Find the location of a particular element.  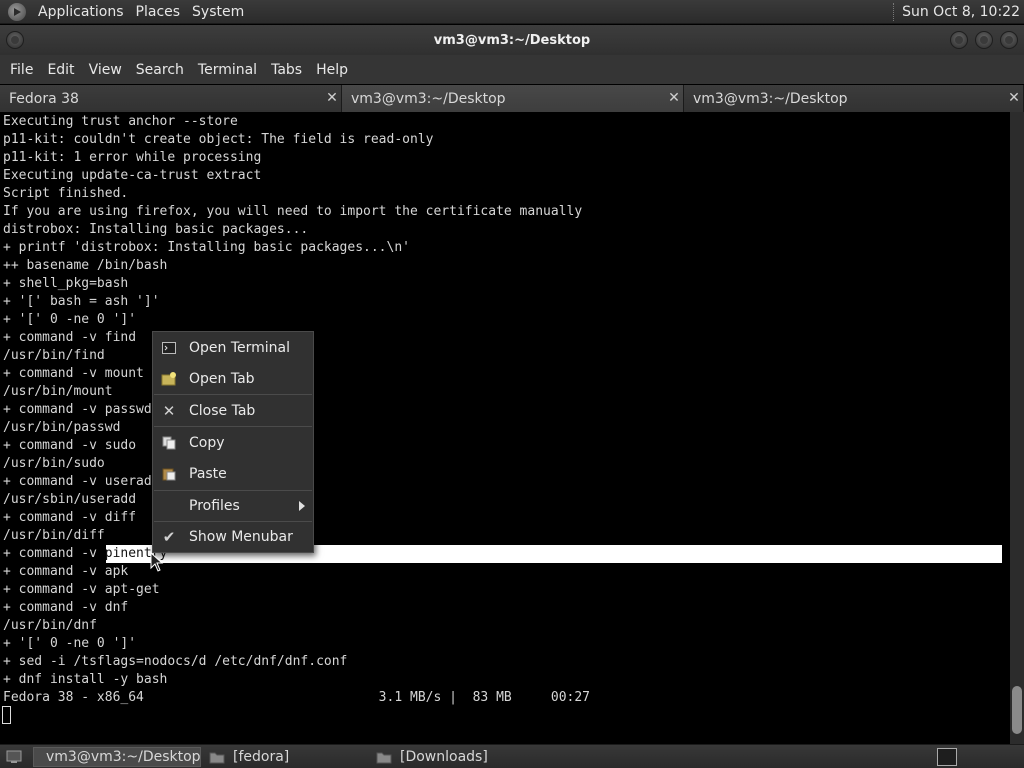

taskbar-item-terminal: vm3@vm3:~/Desktop is located at coordinates (117, 757).